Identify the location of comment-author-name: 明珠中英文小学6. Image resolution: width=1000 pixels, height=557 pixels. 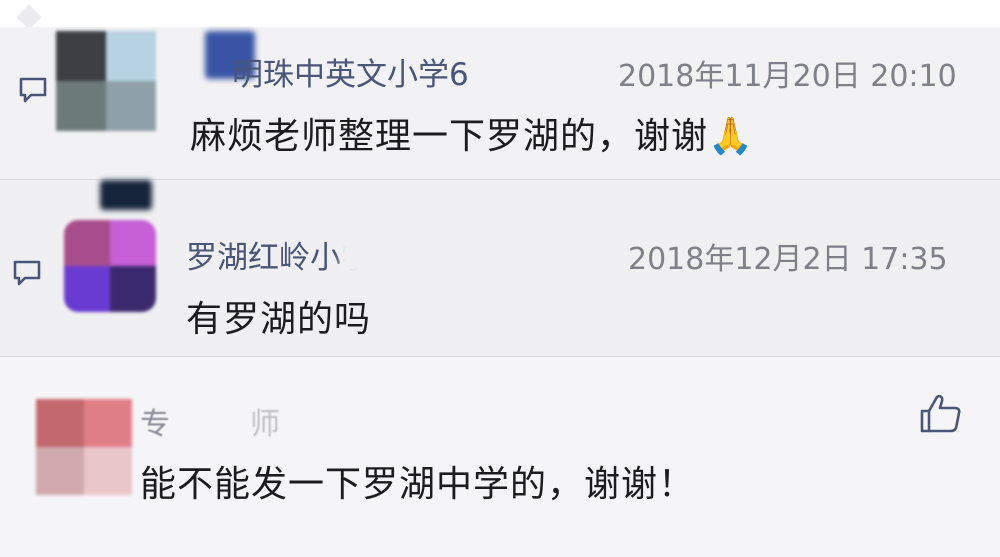
(350, 71).